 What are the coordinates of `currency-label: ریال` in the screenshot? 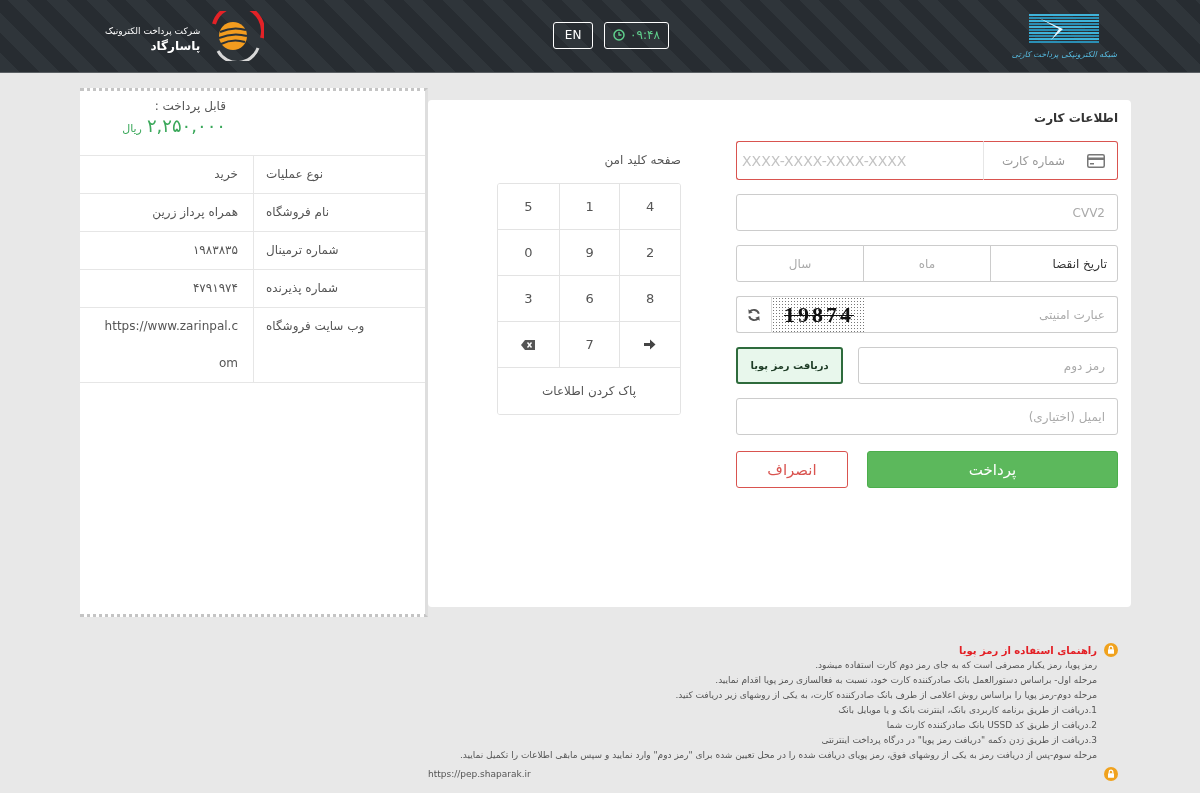 It's located at (132, 128).